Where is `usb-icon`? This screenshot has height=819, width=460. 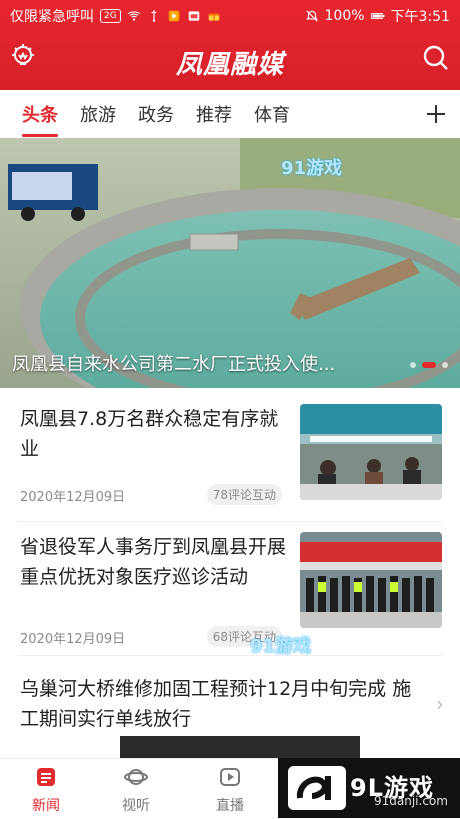 usb-icon is located at coordinates (154, 16).